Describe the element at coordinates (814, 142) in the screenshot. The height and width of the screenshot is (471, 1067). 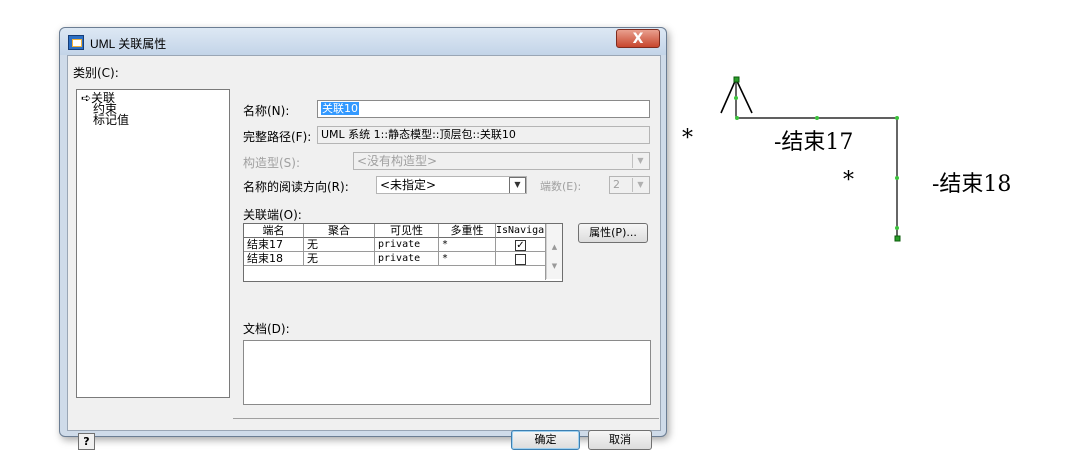
I see `end17-role-label: -结束17` at that location.